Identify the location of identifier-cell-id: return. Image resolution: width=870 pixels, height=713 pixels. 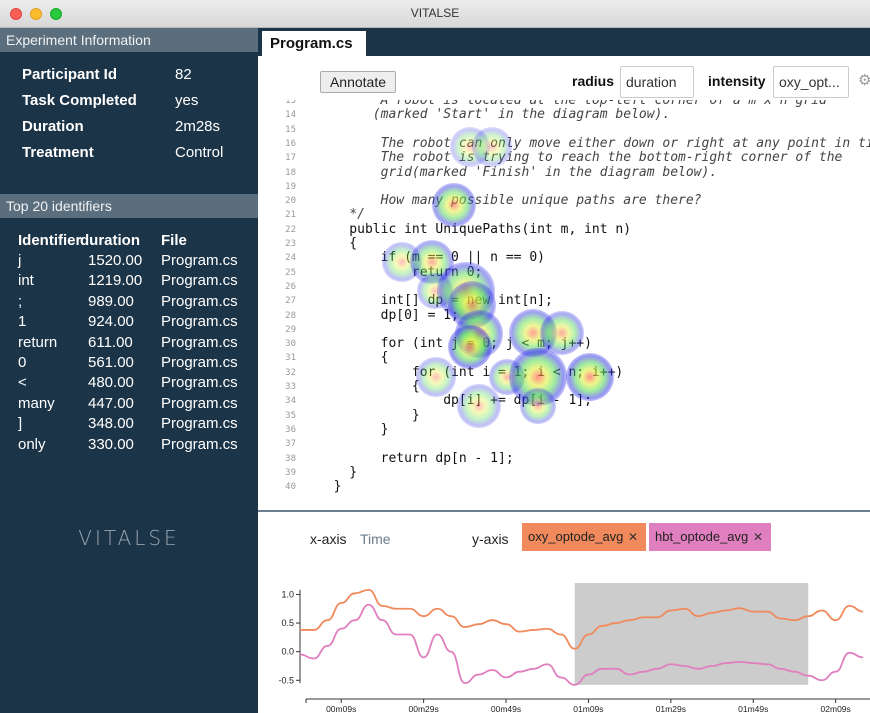
(38, 342).